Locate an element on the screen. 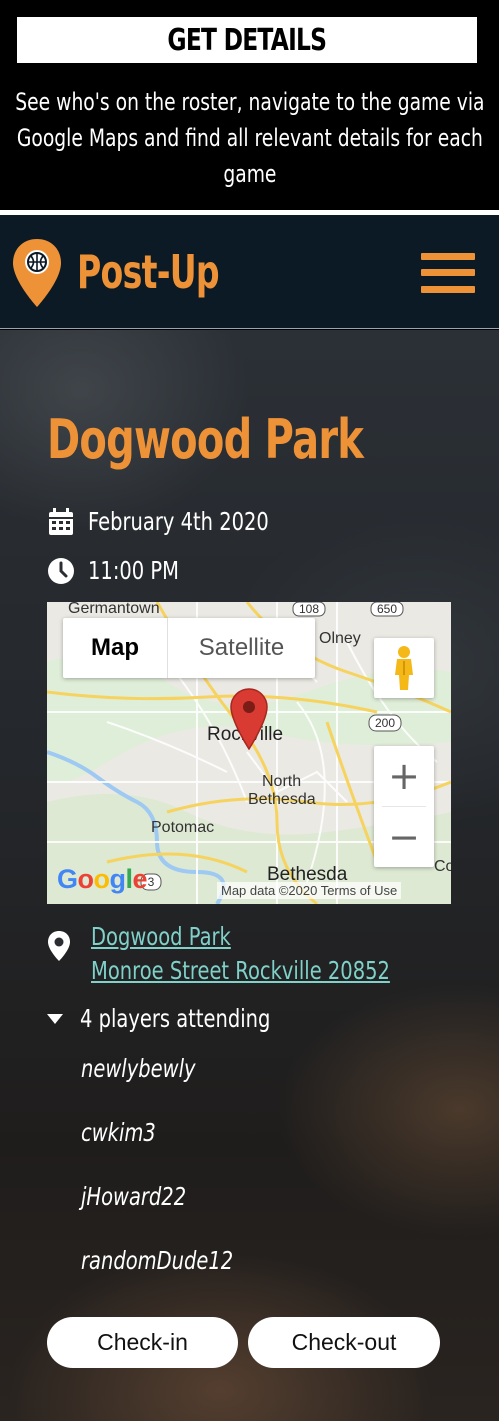  game-date: February 4th 2020 is located at coordinates (178, 521).